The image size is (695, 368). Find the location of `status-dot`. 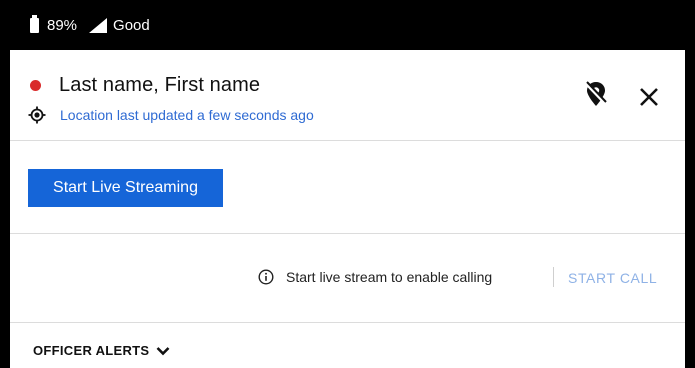

status-dot is located at coordinates (35, 85).